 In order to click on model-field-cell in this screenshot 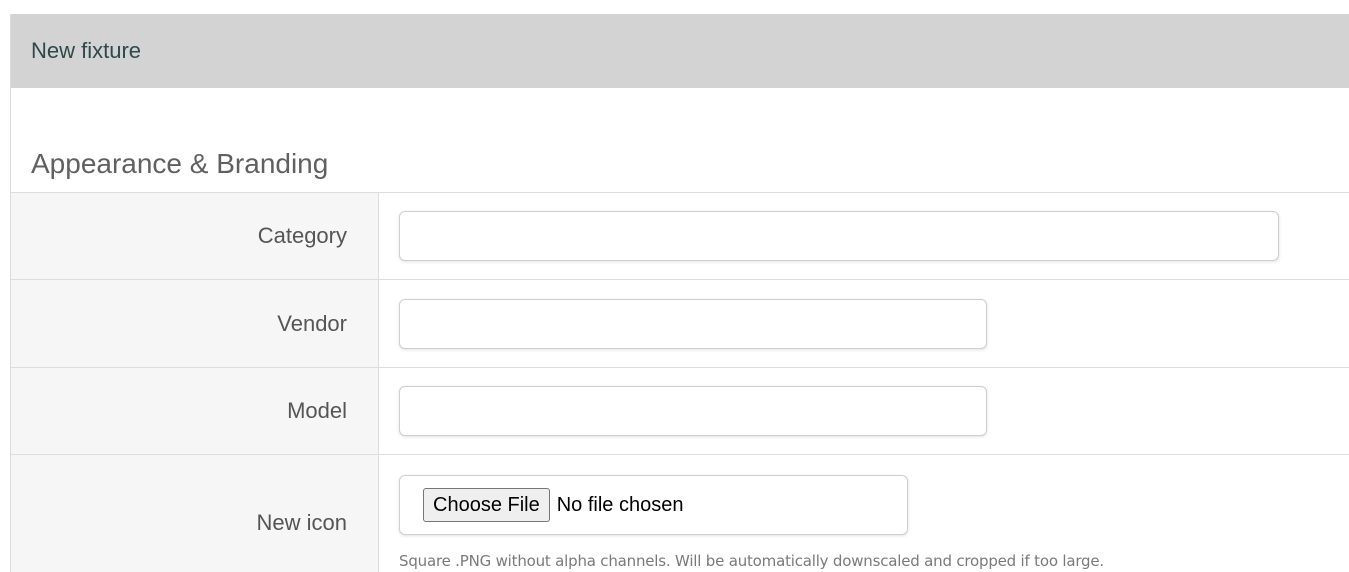, I will do `click(864, 411)`.